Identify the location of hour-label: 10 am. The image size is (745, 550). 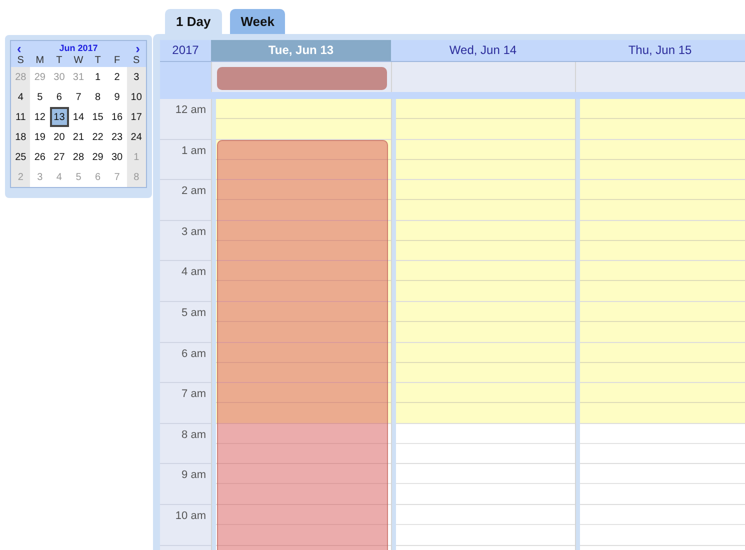
(185, 525).